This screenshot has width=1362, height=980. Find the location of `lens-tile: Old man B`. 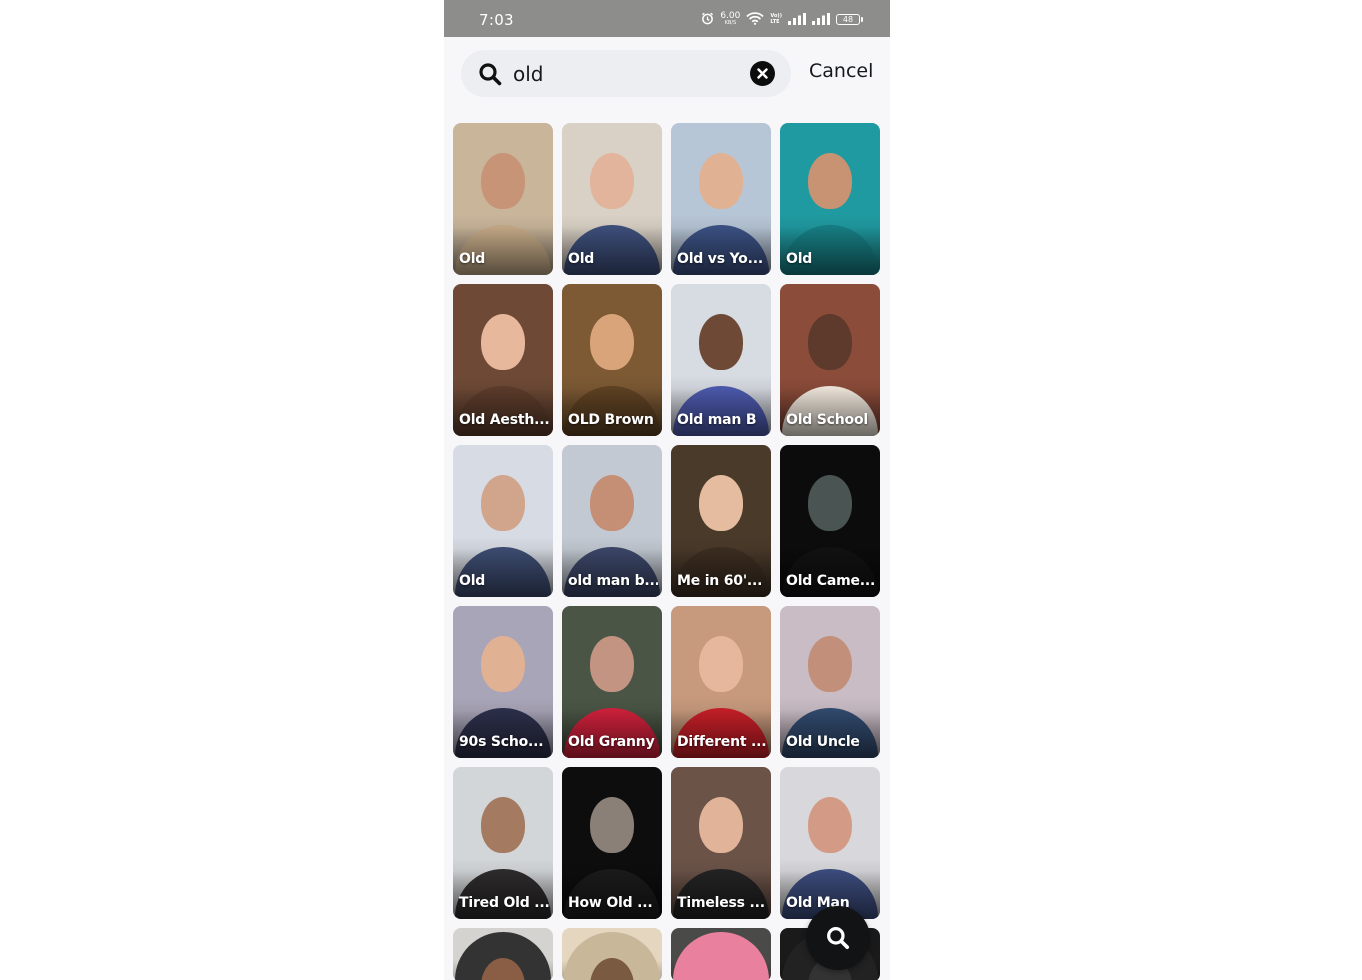

lens-tile: Old man B is located at coordinates (721, 360).